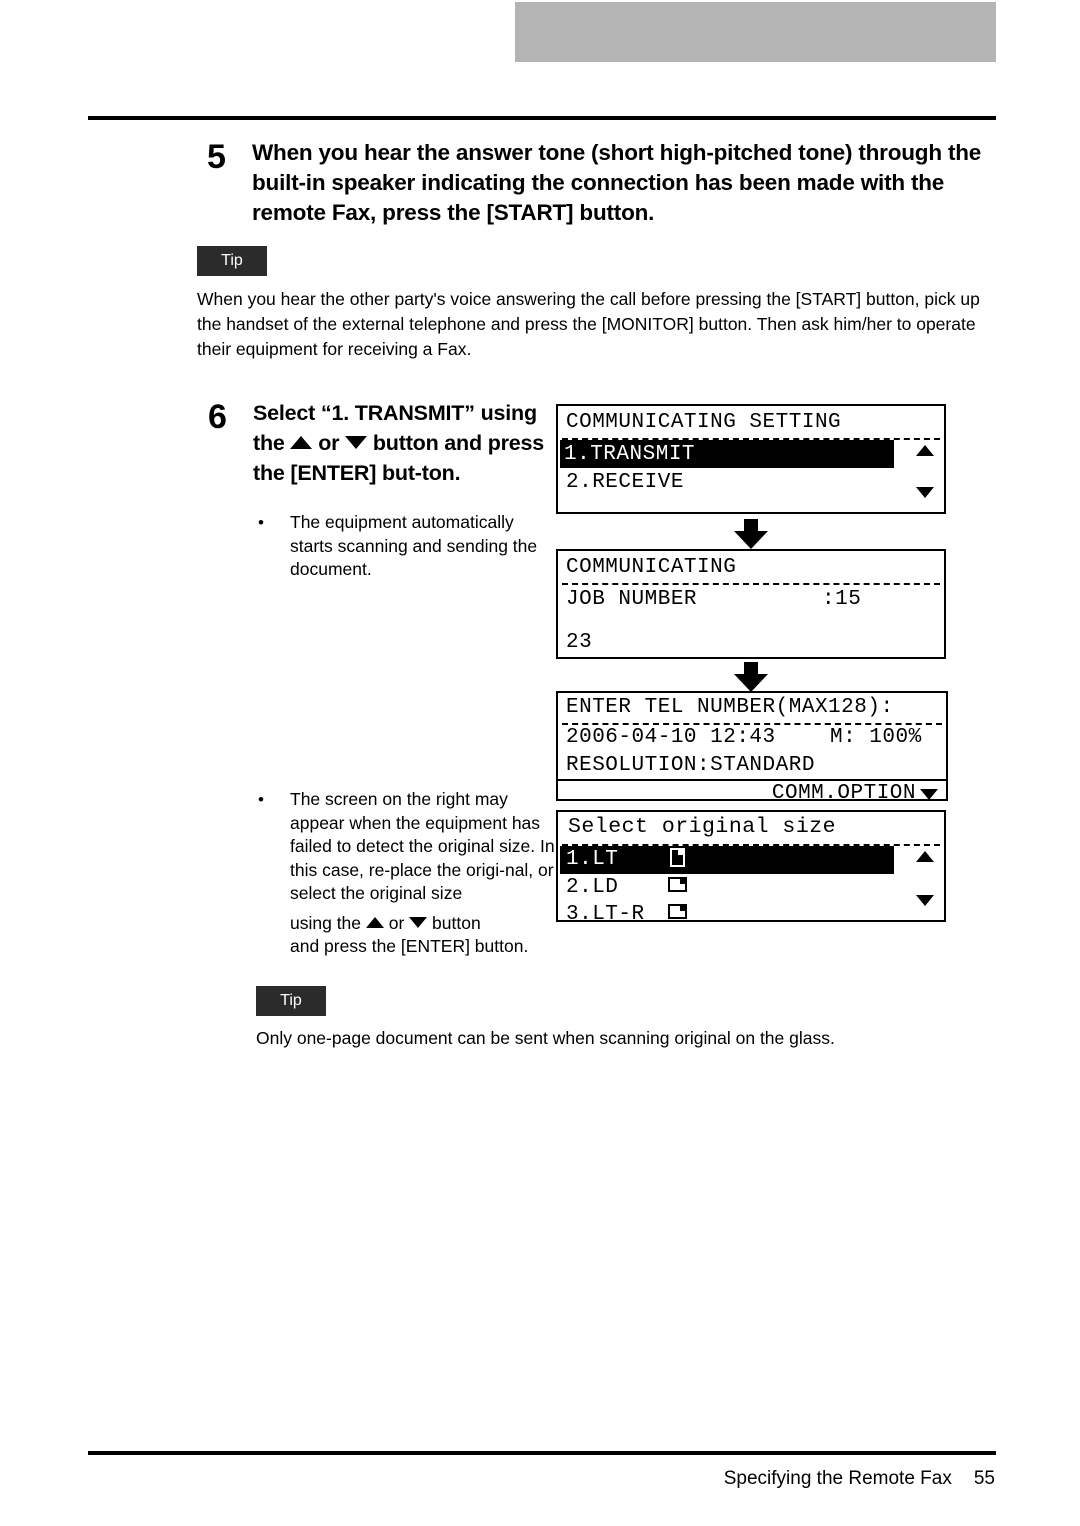 This screenshot has width=1080, height=1526. I want to click on step-6-number: 6, so click(217, 417).